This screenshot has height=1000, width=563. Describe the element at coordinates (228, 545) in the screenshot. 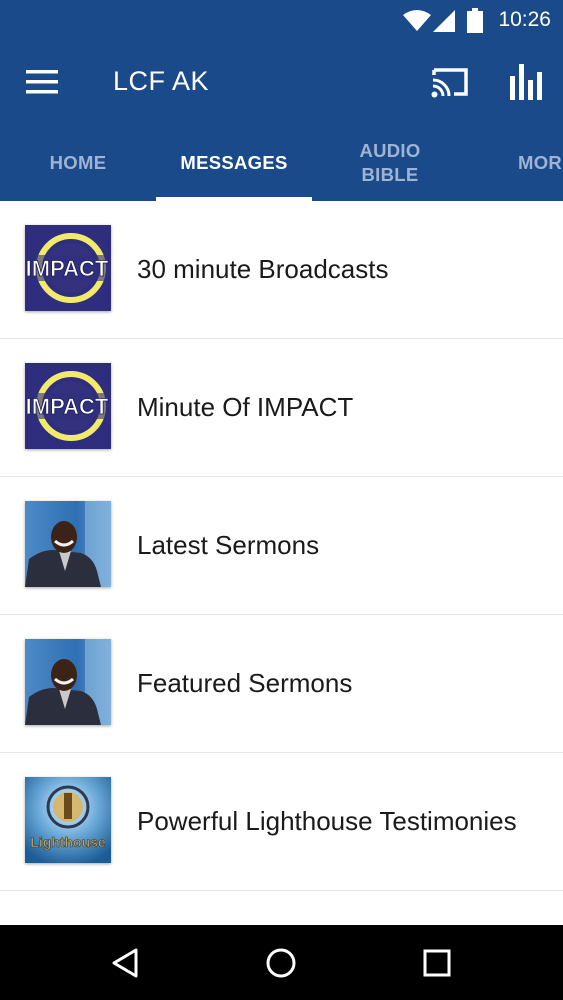

I see `list-item-title: Latest Sermons` at that location.